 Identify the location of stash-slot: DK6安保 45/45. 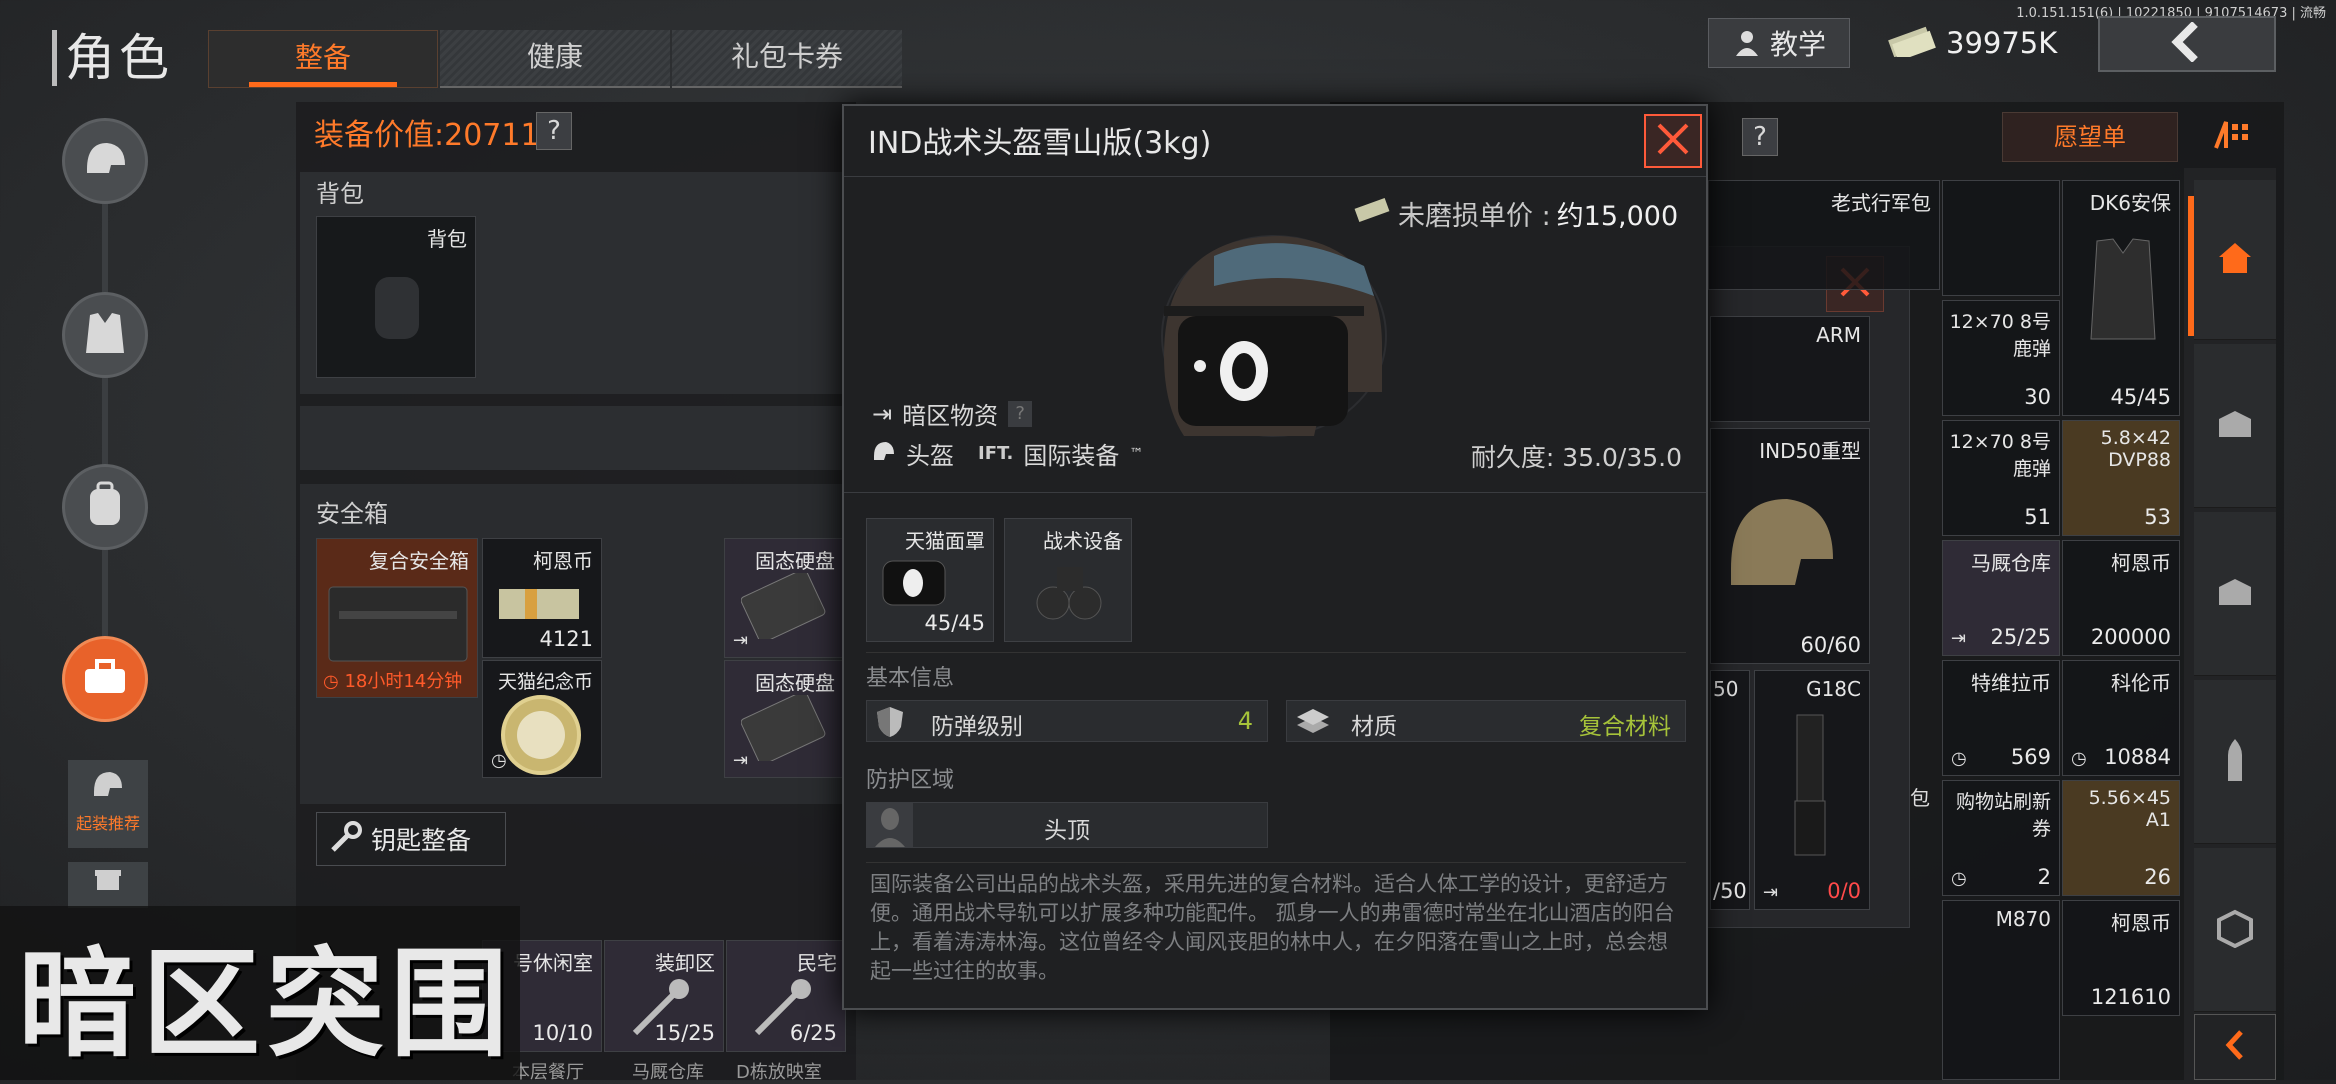
(2121, 298).